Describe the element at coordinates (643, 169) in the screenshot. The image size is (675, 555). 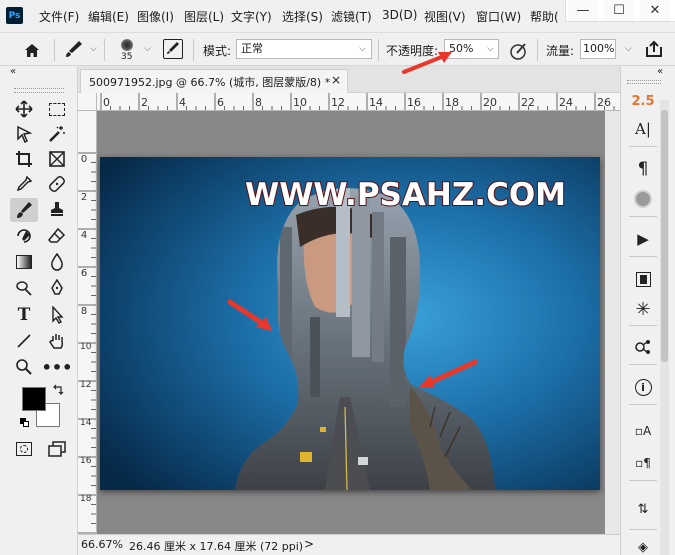
I see `paragraph-panel-icon: ¶` at that location.